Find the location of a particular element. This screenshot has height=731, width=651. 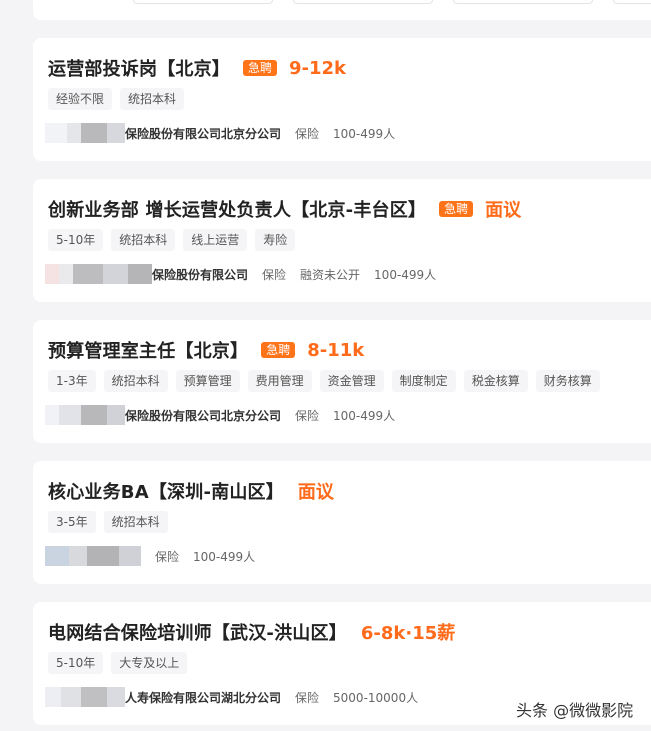

job-tag: 大专及以上 is located at coordinates (149, 663).